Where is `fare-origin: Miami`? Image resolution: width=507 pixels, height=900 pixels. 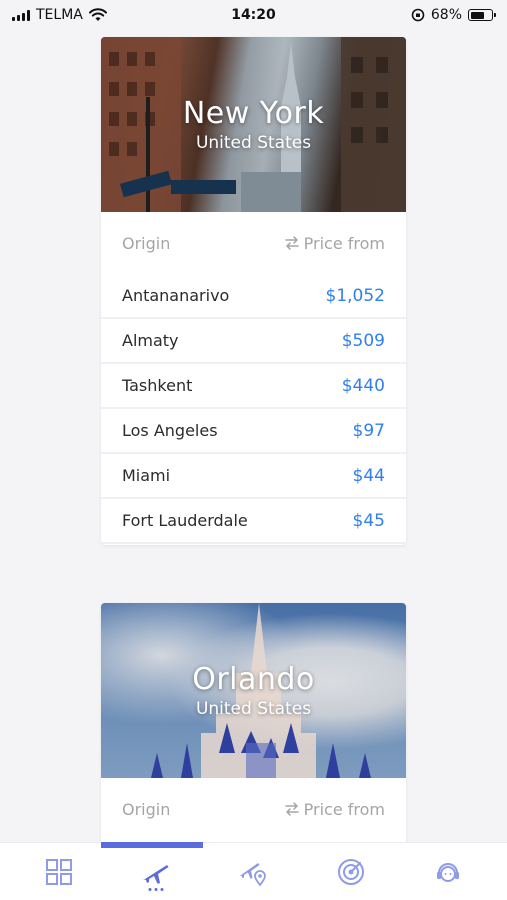
fare-origin: Miami is located at coordinates (146, 475).